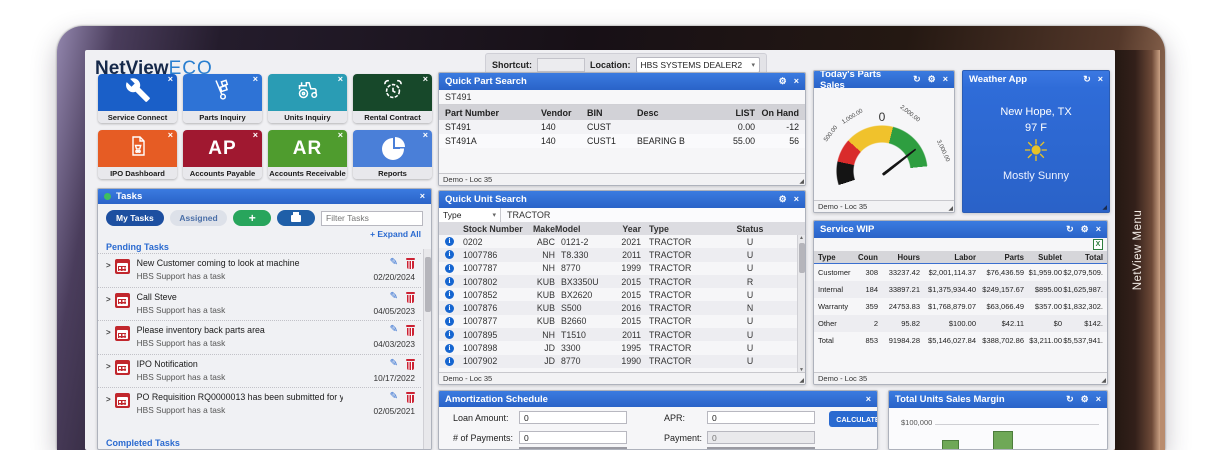 This screenshot has width=1220, height=450. What do you see at coordinates (1137, 250) in the screenshot?
I see `netview-menu-strip: NetView Menu` at bounding box center [1137, 250].